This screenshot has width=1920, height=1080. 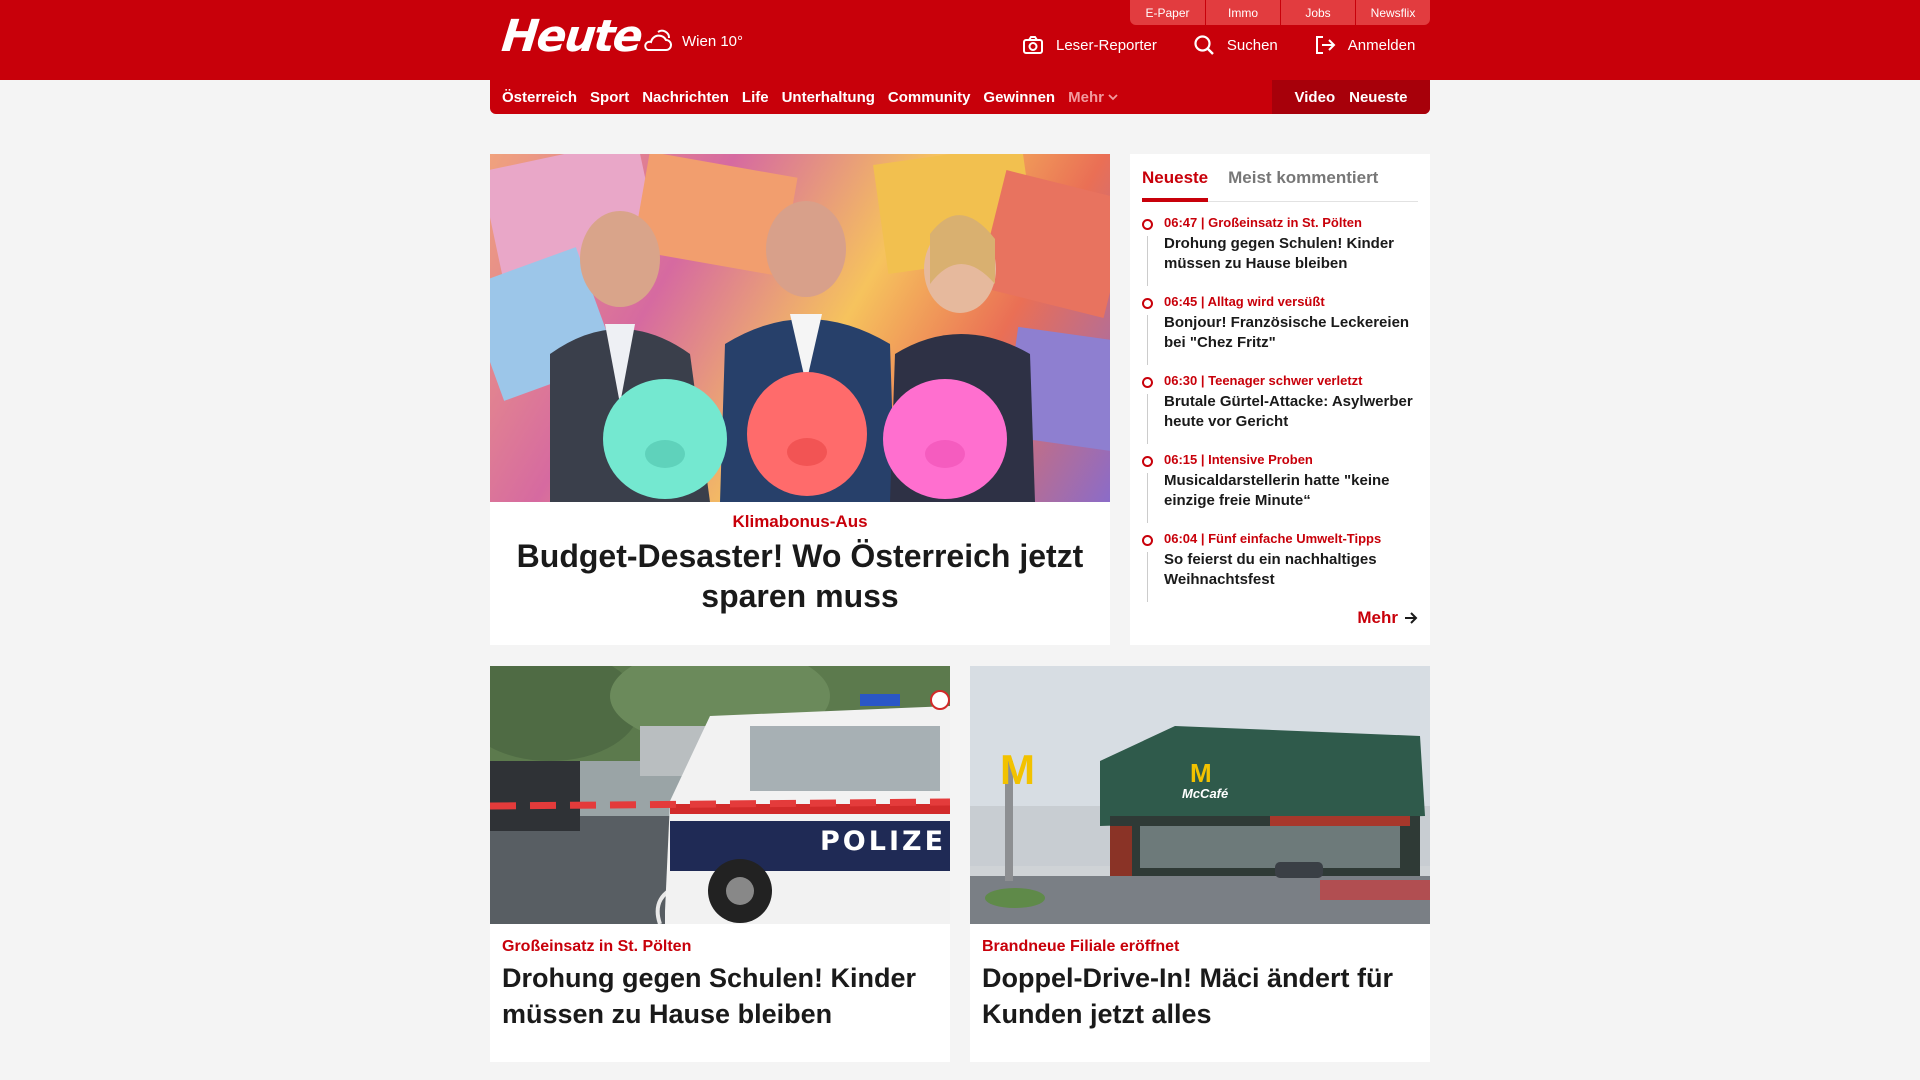 What do you see at coordinates (1081, 946) in the screenshot?
I see `card-kicker: Brandneue Filiale eröffnet` at bounding box center [1081, 946].